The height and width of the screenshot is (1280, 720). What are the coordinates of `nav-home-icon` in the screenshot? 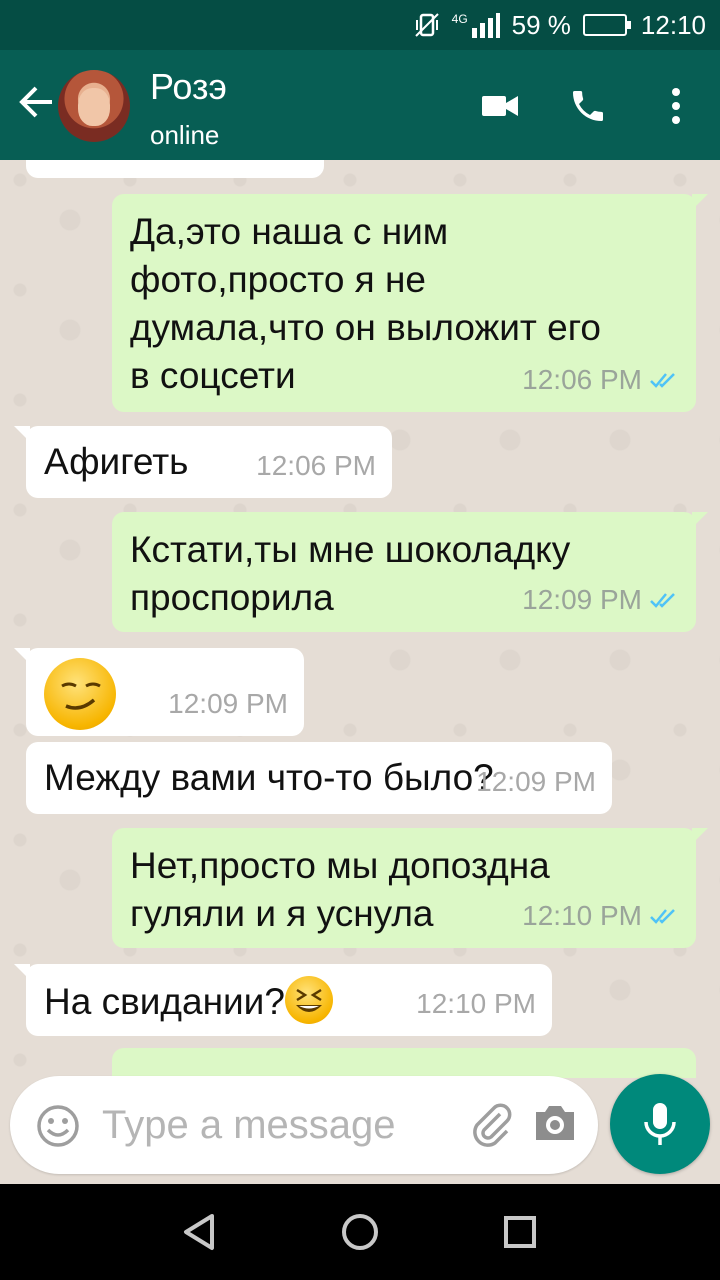 It's located at (360, 1232).